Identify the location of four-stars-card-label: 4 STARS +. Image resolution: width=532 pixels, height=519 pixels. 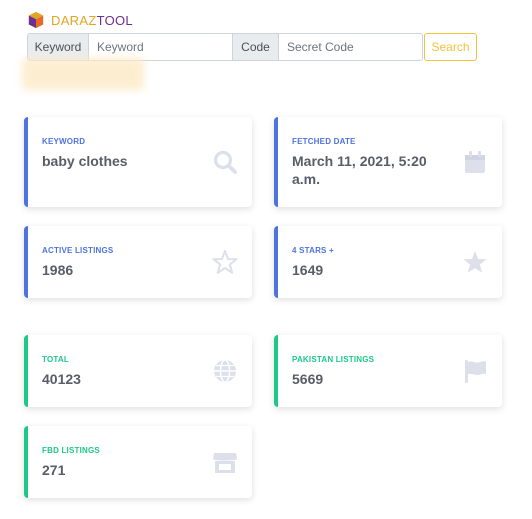
(313, 250).